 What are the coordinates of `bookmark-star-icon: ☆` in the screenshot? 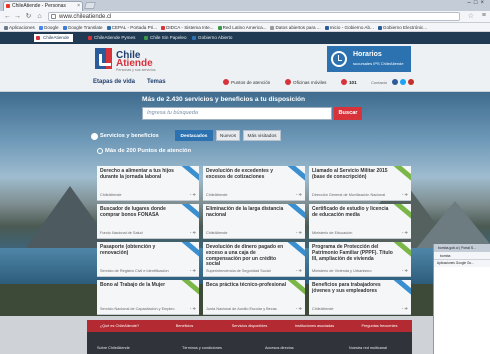 It's located at (471, 16).